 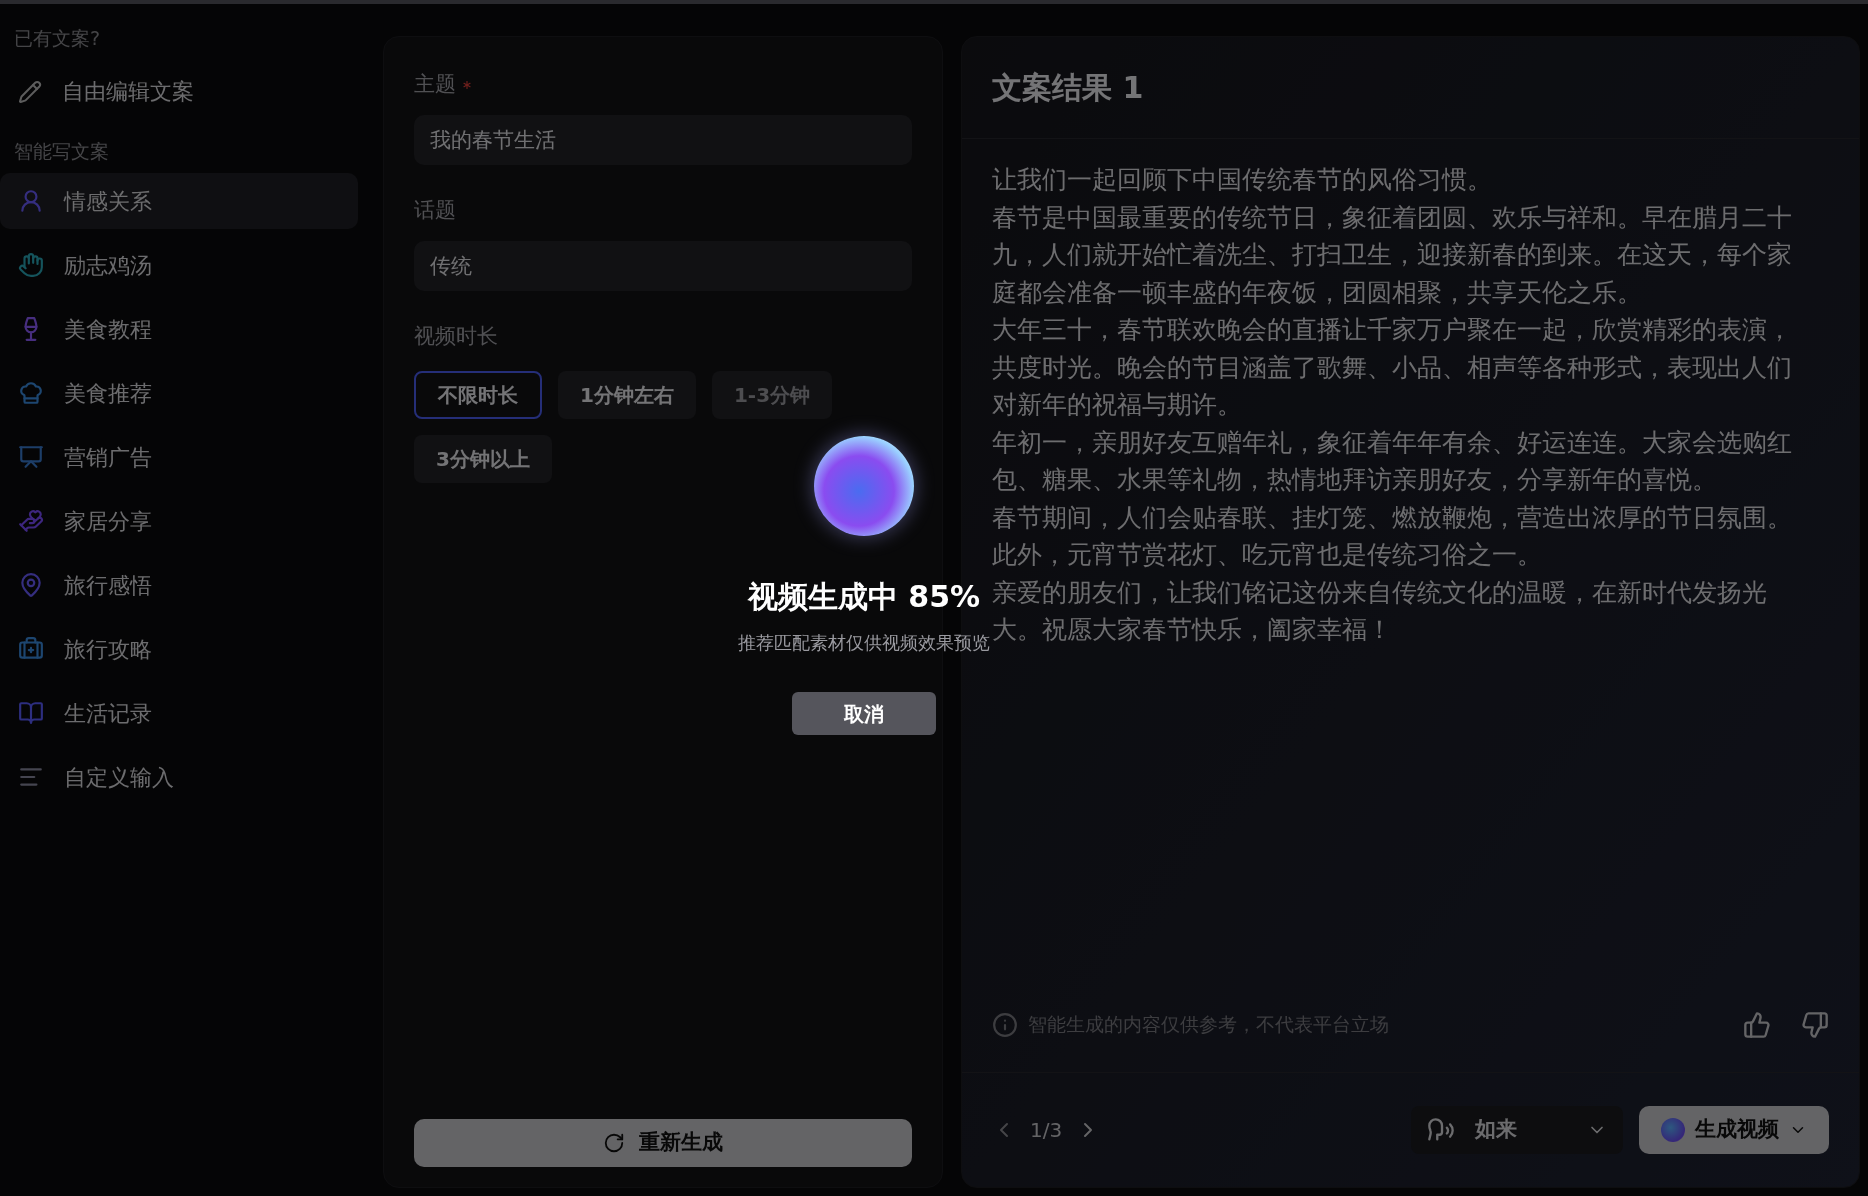 I want to click on duration-option: 1分钟左右, so click(x=627, y=395).